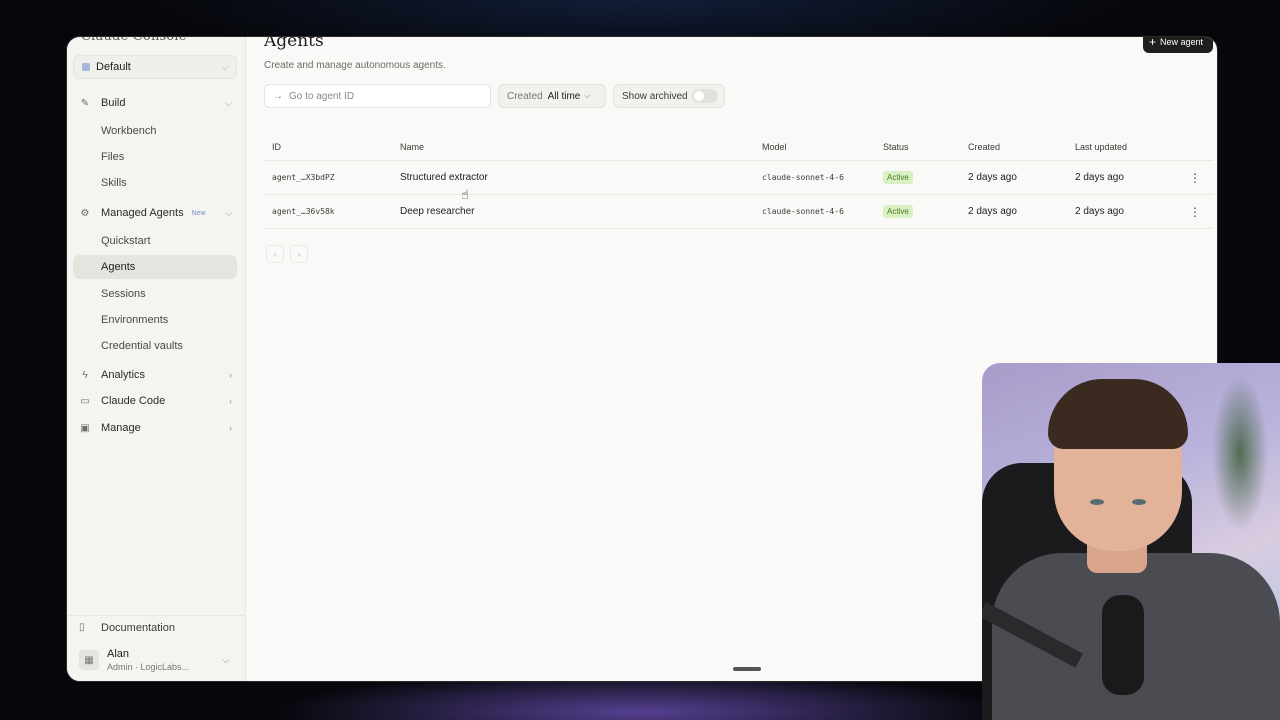 This screenshot has width=1280, height=720. What do you see at coordinates (118, 267) in the screenshot?
I see `sidebar-item-label: Agents` at bounding box center [118, 267].